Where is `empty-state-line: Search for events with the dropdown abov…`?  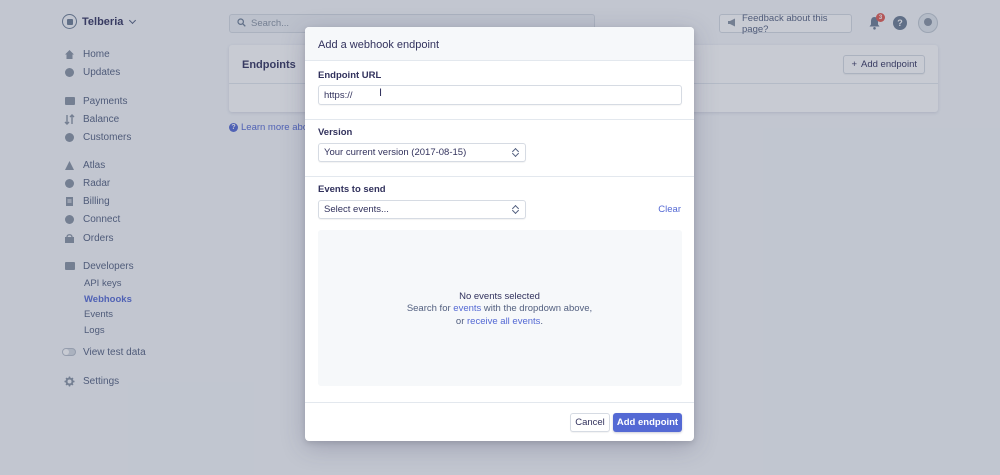
empty-state-line: Search for events with the dropdown abov… is located at coordinates (499, 308).